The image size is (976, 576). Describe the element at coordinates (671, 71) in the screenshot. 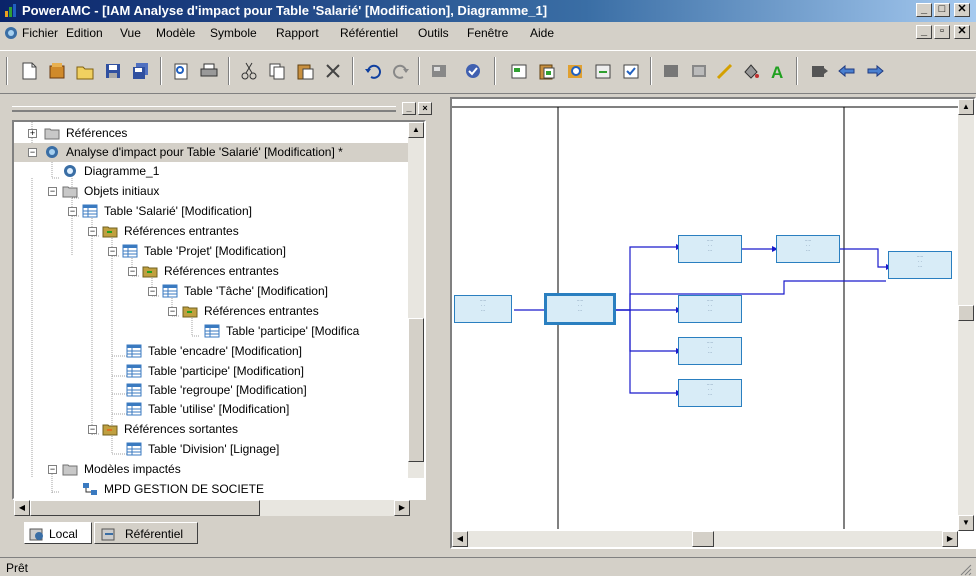

I see `fill-format-icon` at that location.